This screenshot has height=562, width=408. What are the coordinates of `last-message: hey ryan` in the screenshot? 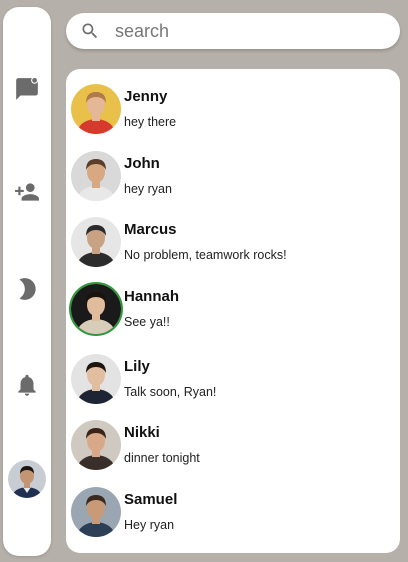 It's located at (148, 189).